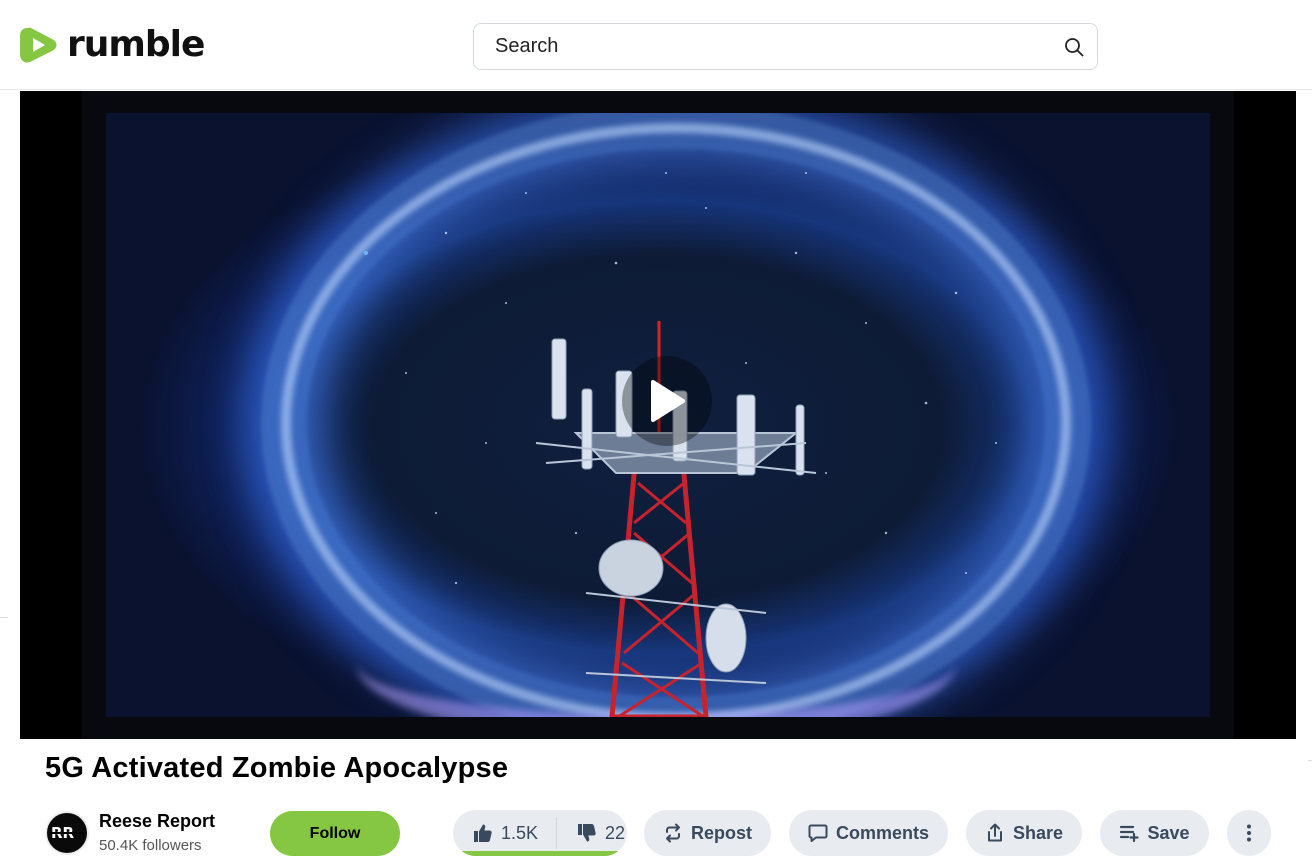  I want to click on search-button, so click(1074, 47).